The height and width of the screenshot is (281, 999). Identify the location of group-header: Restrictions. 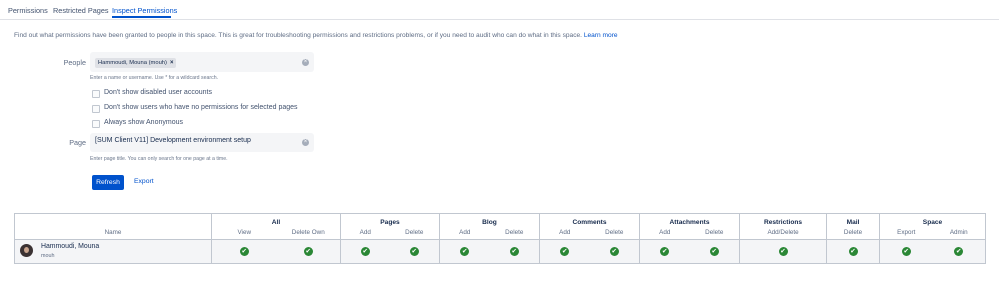
(783, 219).